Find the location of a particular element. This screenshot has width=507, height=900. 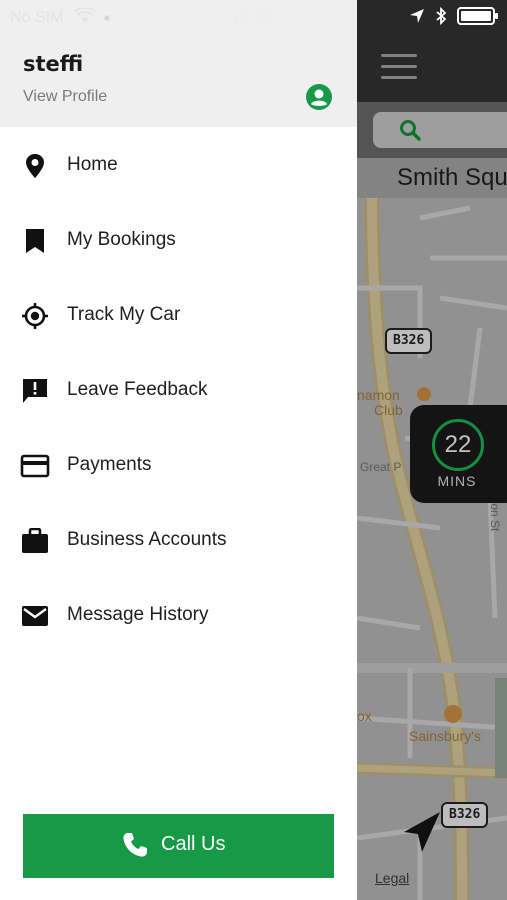

menu-item-leave-feedback: Leave Feedback is located at coordinates (178, 390).